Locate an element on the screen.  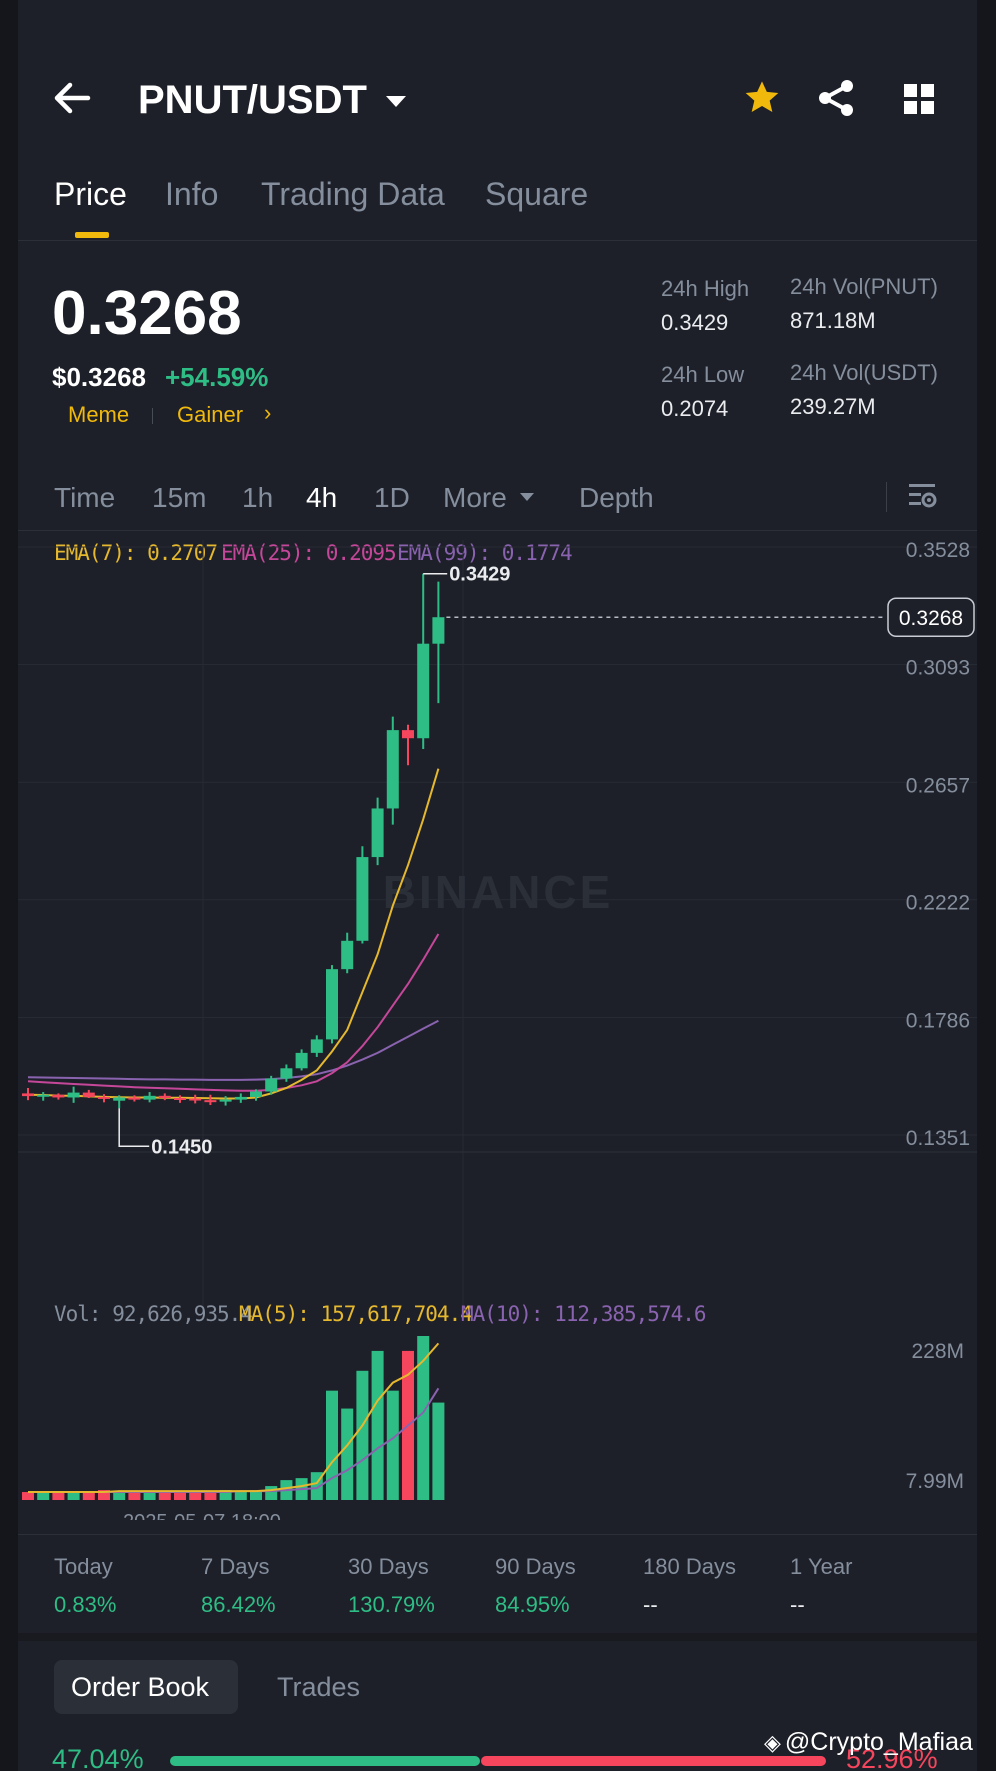
credit-watermark: ◈ @Crypto_Mafiaa is located at coordinates (868, 1742).